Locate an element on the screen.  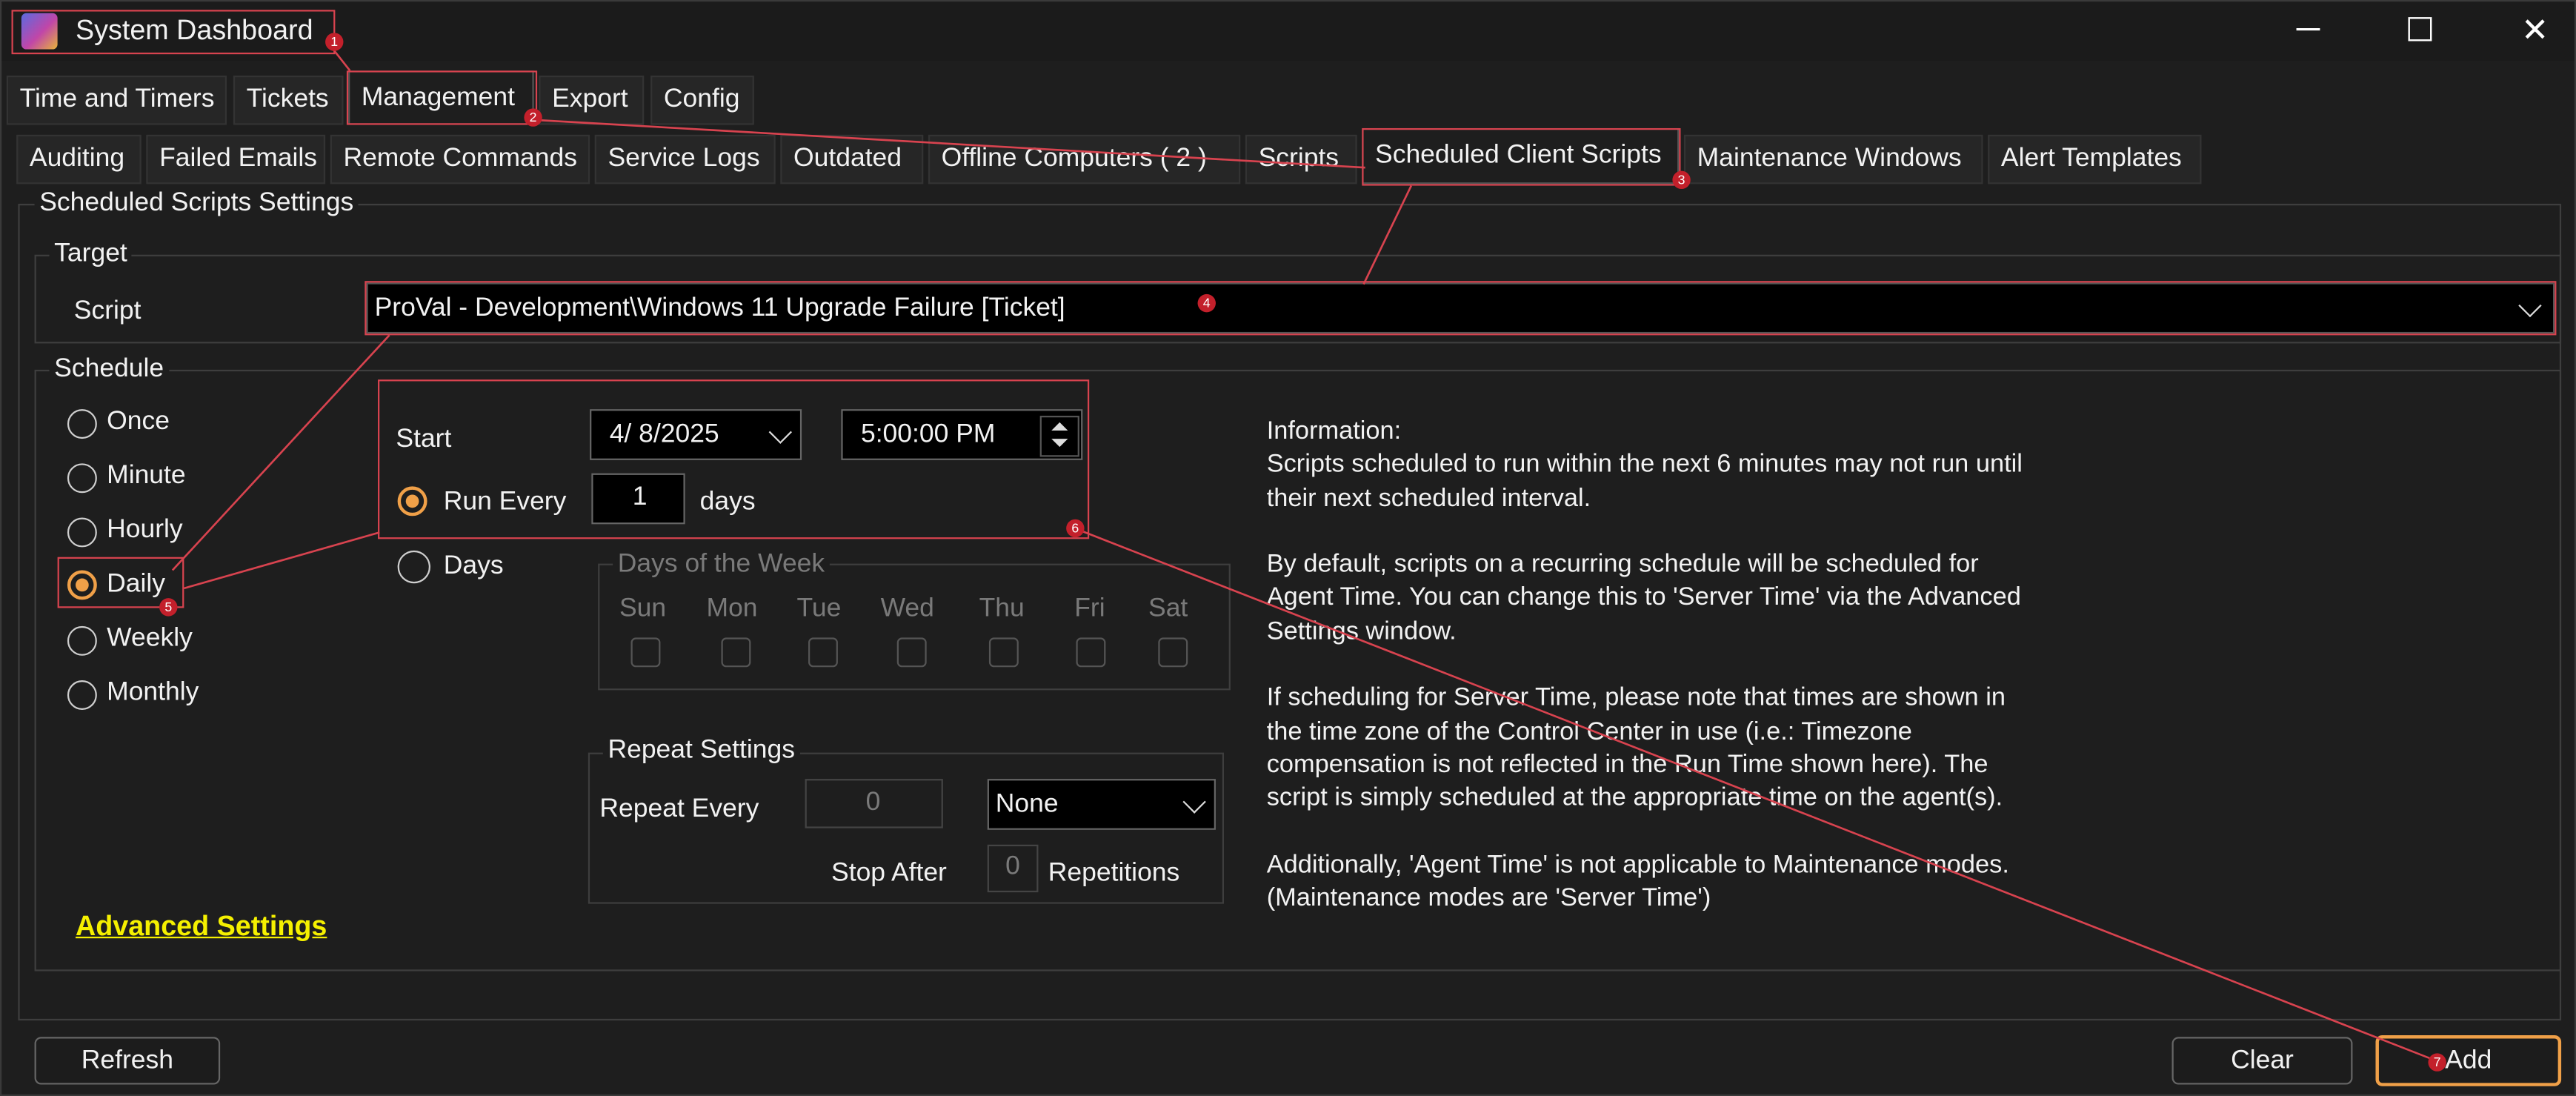
day-checkbox-sun is located at coordinates (645, 652).